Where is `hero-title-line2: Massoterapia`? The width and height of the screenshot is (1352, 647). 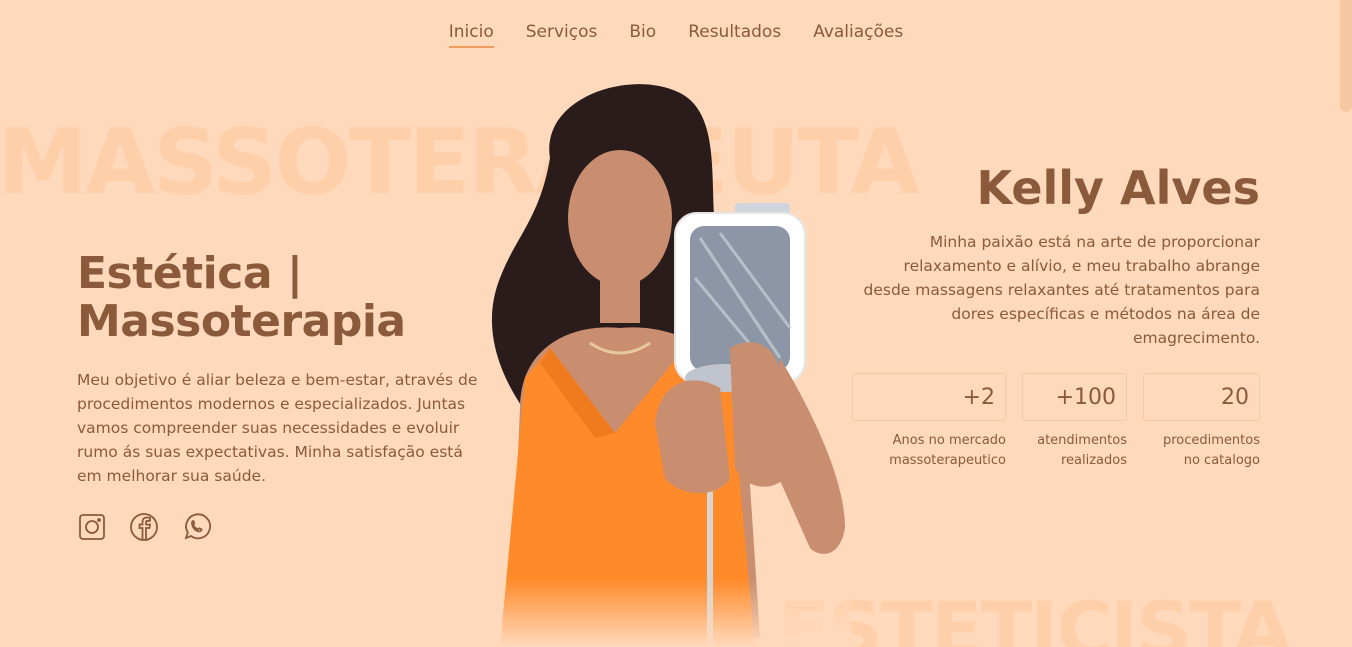 hero-title-line2: Massoterapia is located at coordinates (241, 321).